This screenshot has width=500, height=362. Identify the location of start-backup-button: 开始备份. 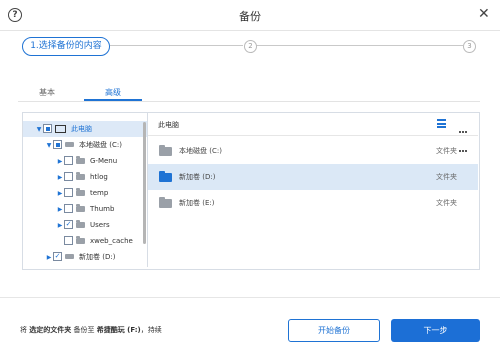
(334, 330).